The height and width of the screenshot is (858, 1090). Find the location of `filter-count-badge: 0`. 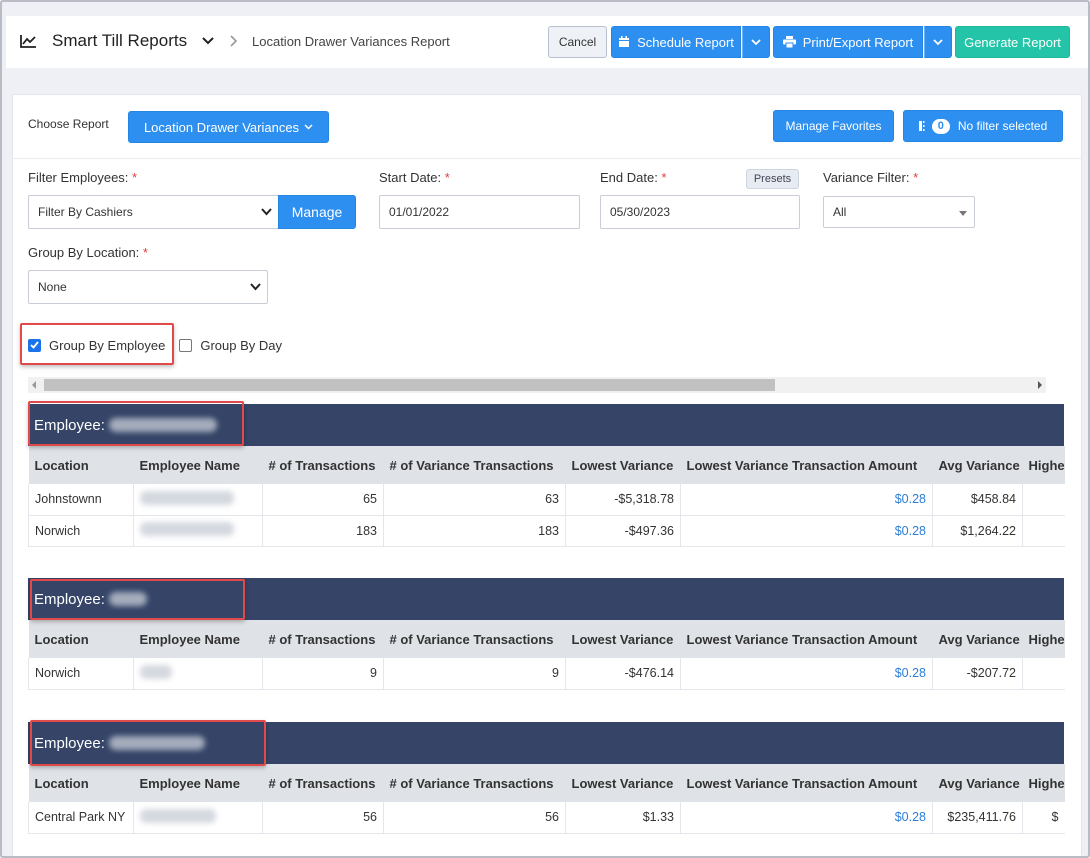

filter-count-badge: 0 is located at coordinates (940, 126).